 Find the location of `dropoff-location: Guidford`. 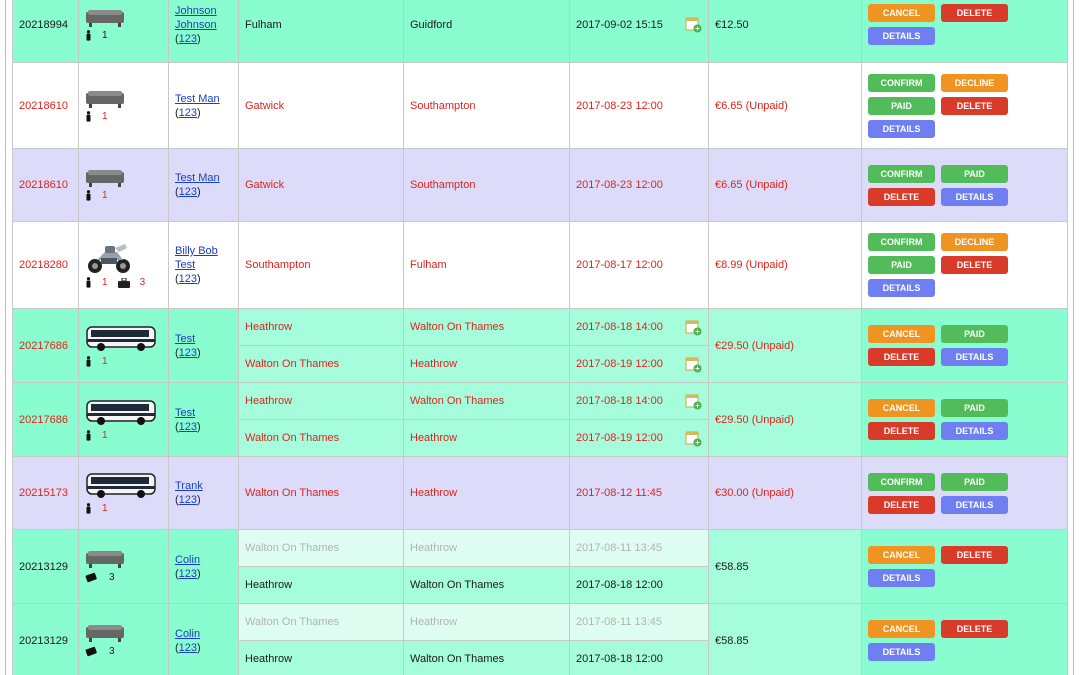

dropoff-location: Guidford is located at coordinates (486, 31).